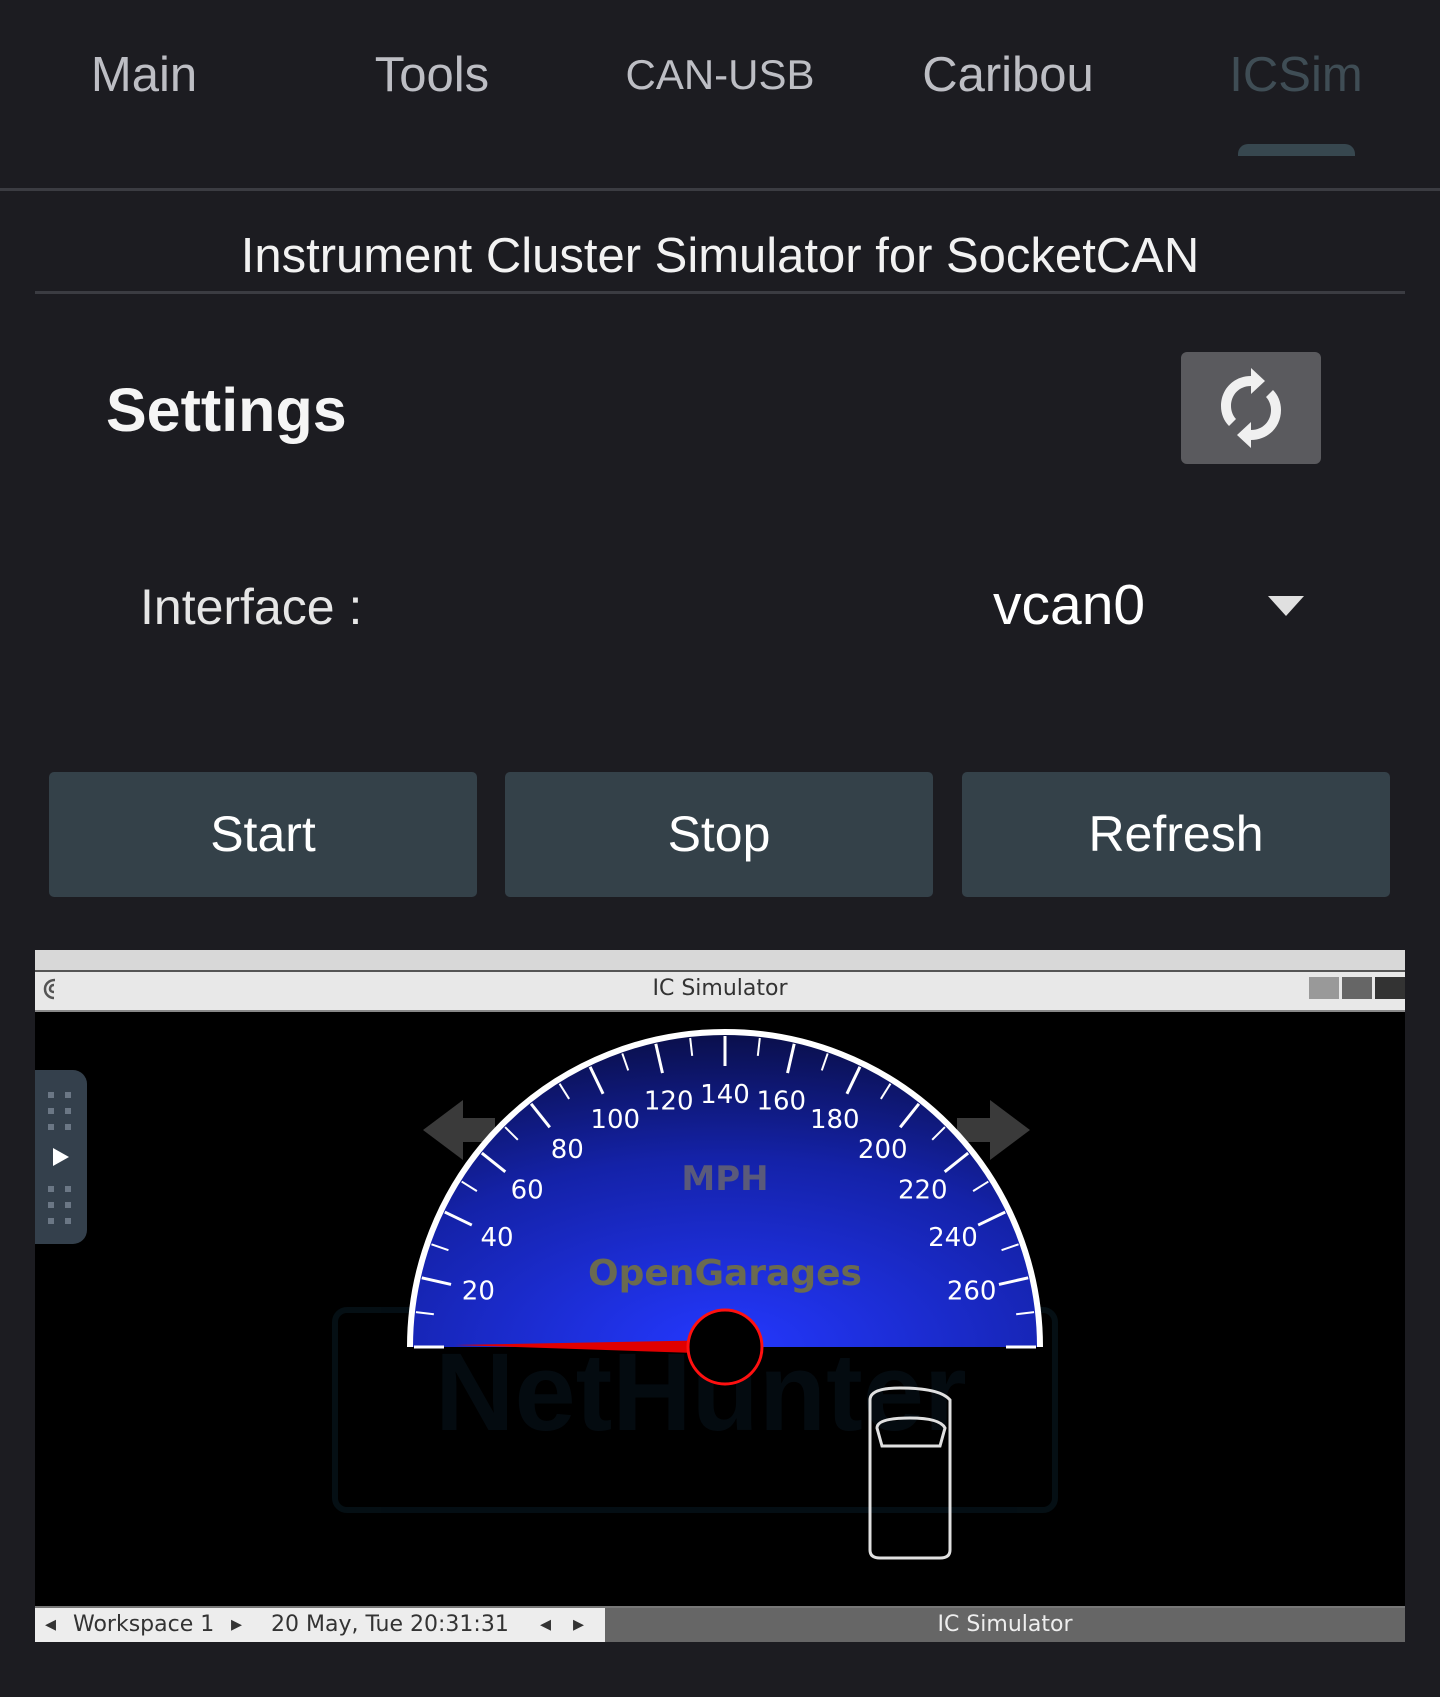  I want to click on interface-label: Interface :, so click(251, 607).